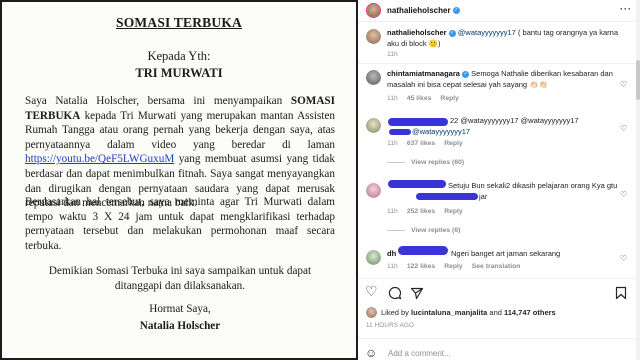 The width and height of the screenshot is (640, 360). What do you see at coordinates (530, 312) in the screenshot?
I see `likes-count: 114,747 others` at bounding box center [530, 312].